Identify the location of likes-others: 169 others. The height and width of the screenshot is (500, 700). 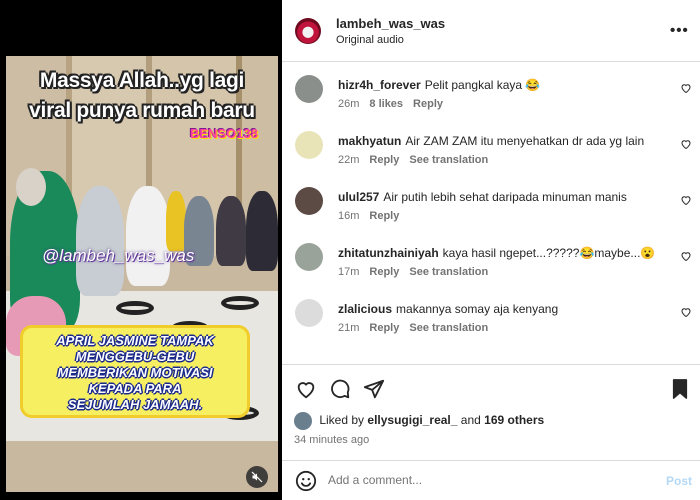
(514, 420).